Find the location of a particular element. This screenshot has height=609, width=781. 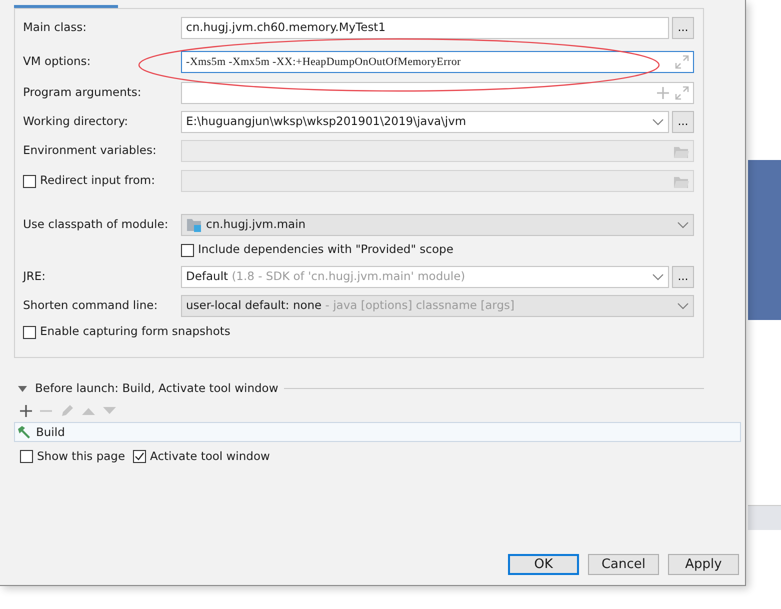

module-folder-icon is located at coordinates (194, 225).